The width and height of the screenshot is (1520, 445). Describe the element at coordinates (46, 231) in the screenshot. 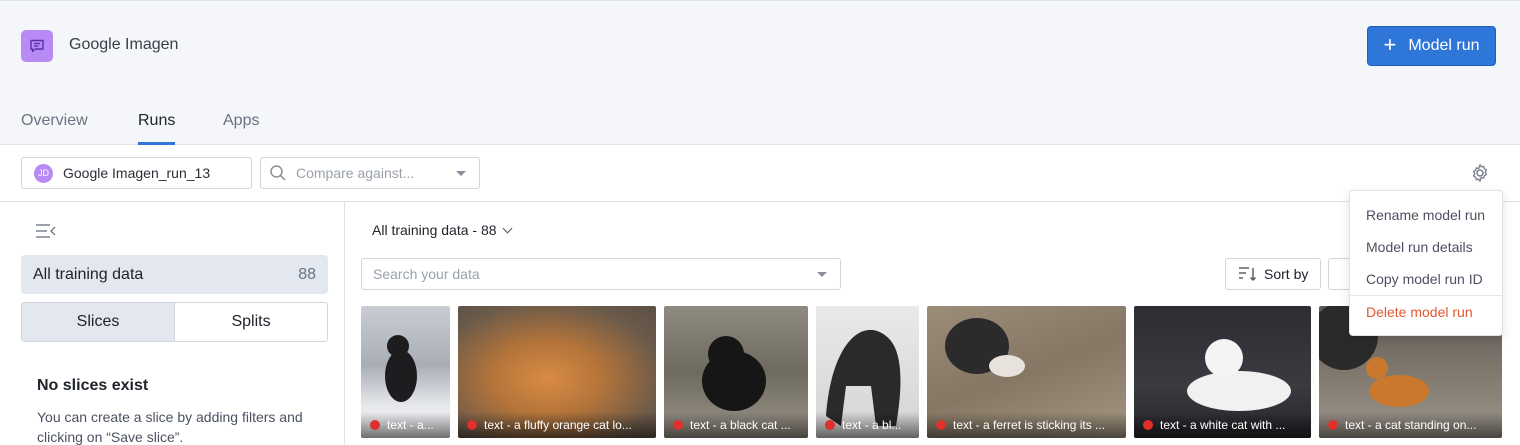

I see `collapse-sidebar-icon` at that location.